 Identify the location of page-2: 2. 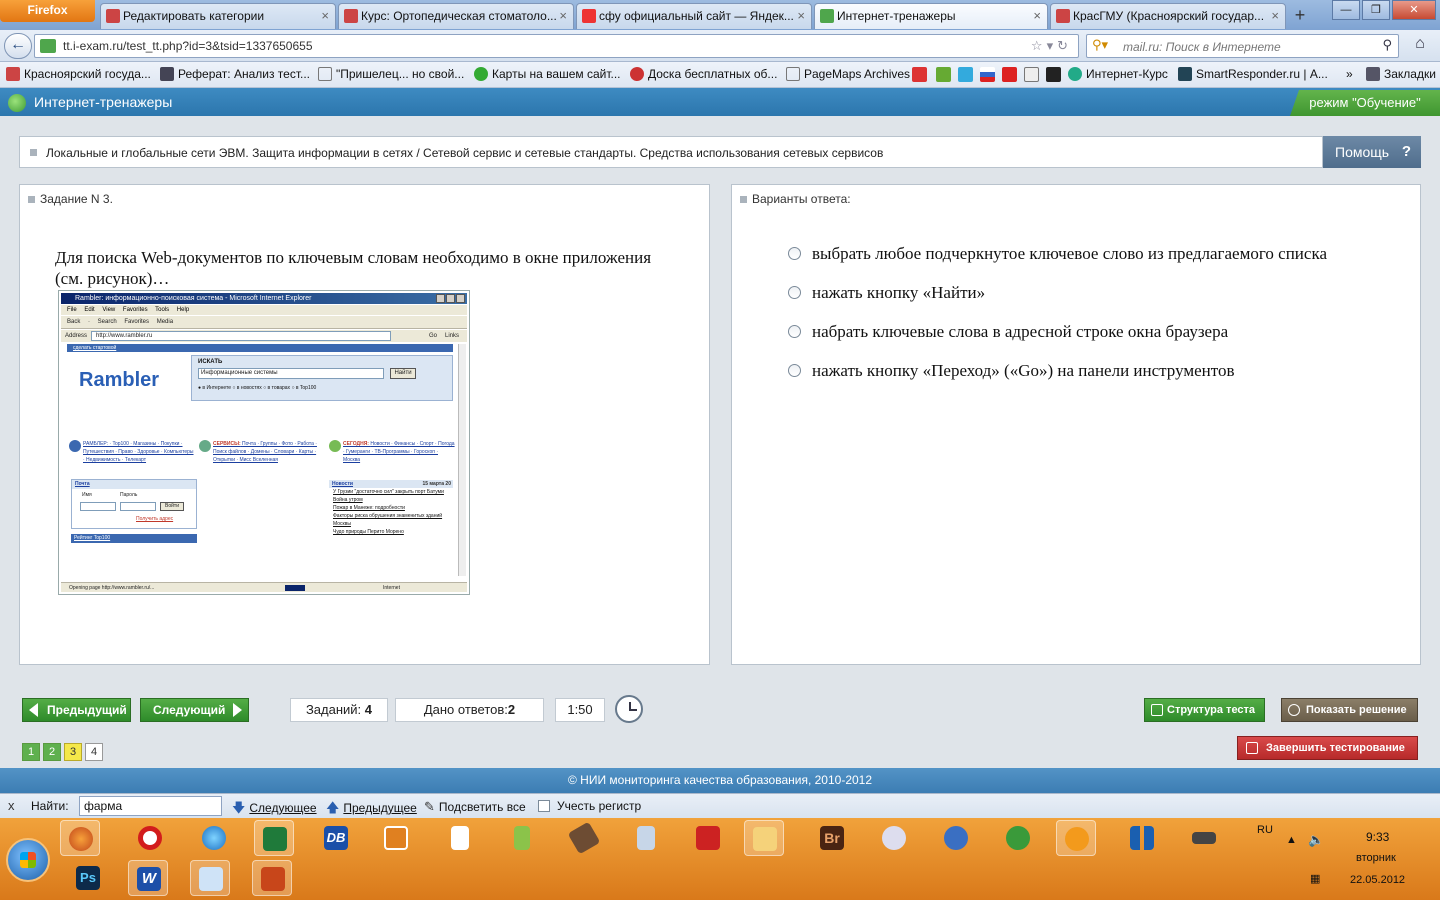
(52, 752).